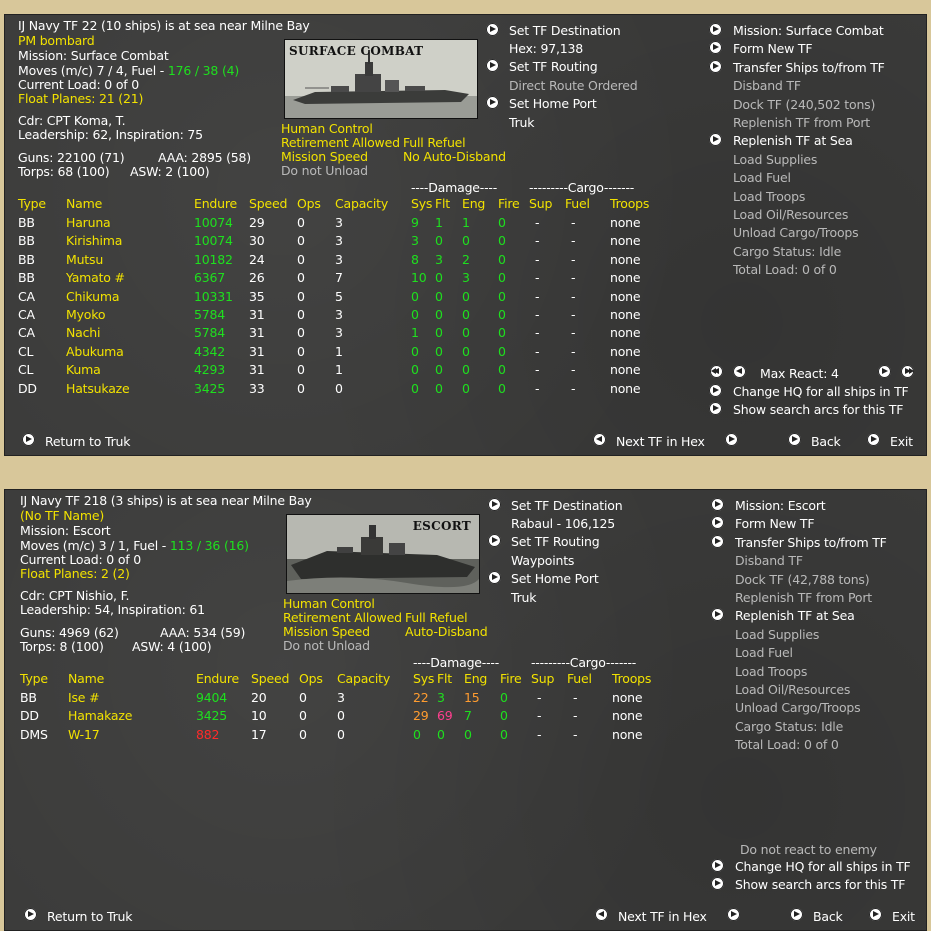  I want to click on ship-capacity: 3, so click(339, 314).